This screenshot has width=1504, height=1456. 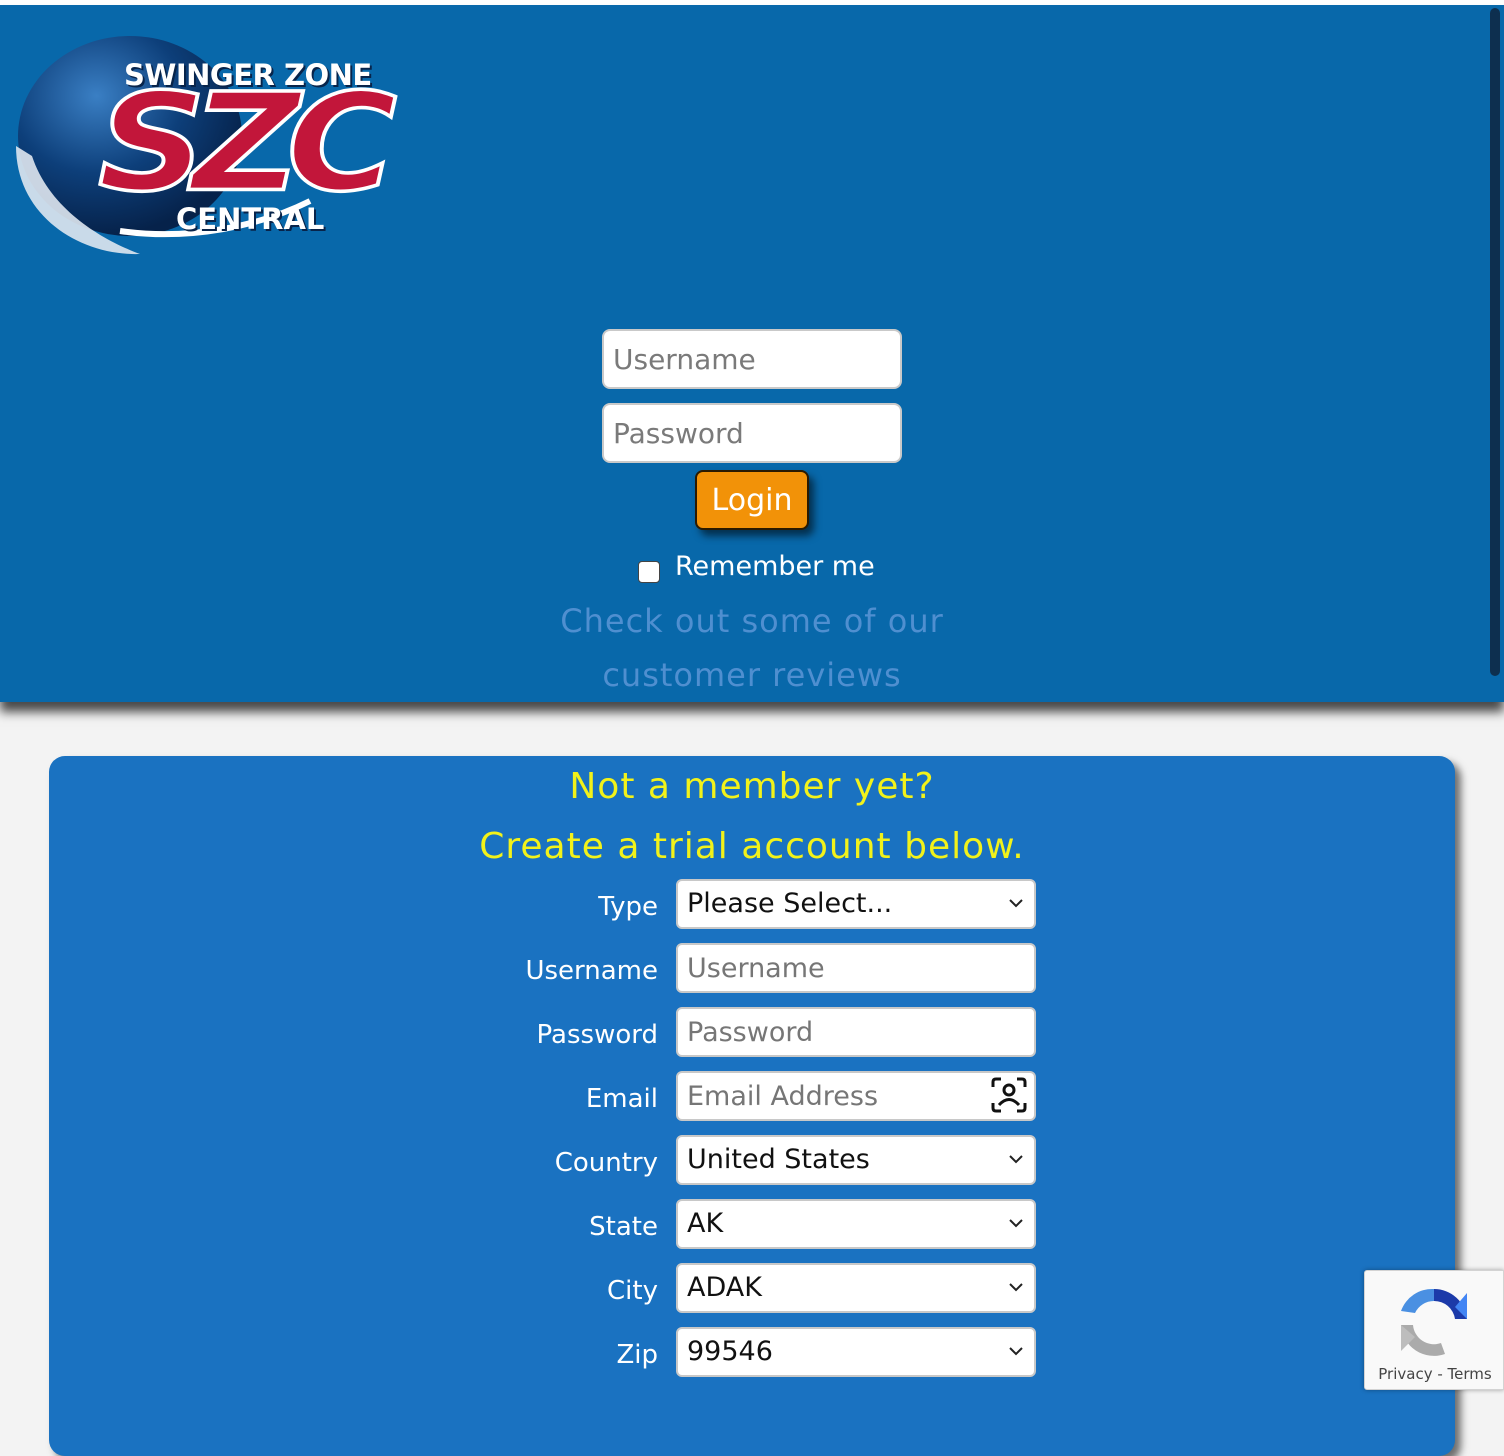 What do you see at coordinates (606, 1163) in the screenshot?
I see `country-label: Country` at bounding box center [606, 1163].